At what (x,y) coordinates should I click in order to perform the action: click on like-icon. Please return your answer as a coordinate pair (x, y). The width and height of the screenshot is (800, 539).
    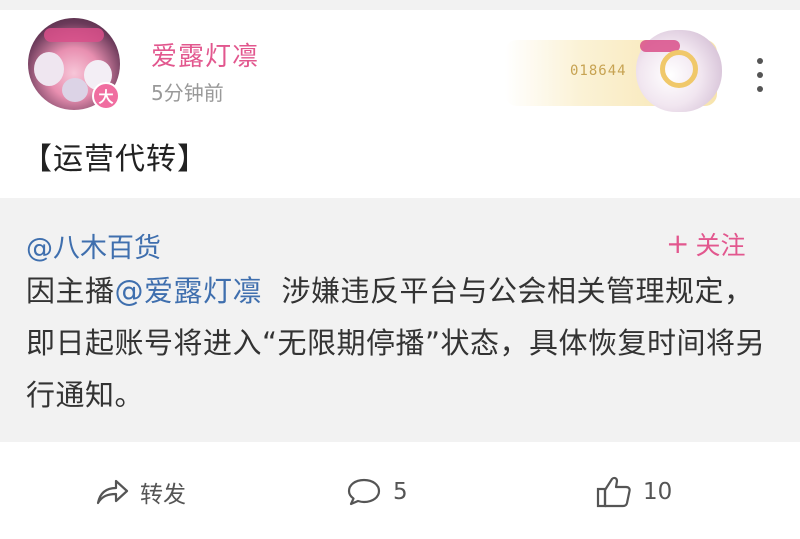
    Looking at the image, I should click on (613, 492).